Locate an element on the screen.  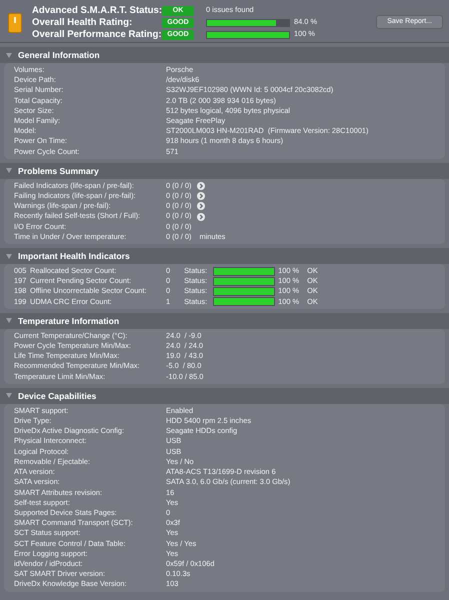
status-label: Advanced S.M.A.R.T. Status: is located at coordinates (97, 10).